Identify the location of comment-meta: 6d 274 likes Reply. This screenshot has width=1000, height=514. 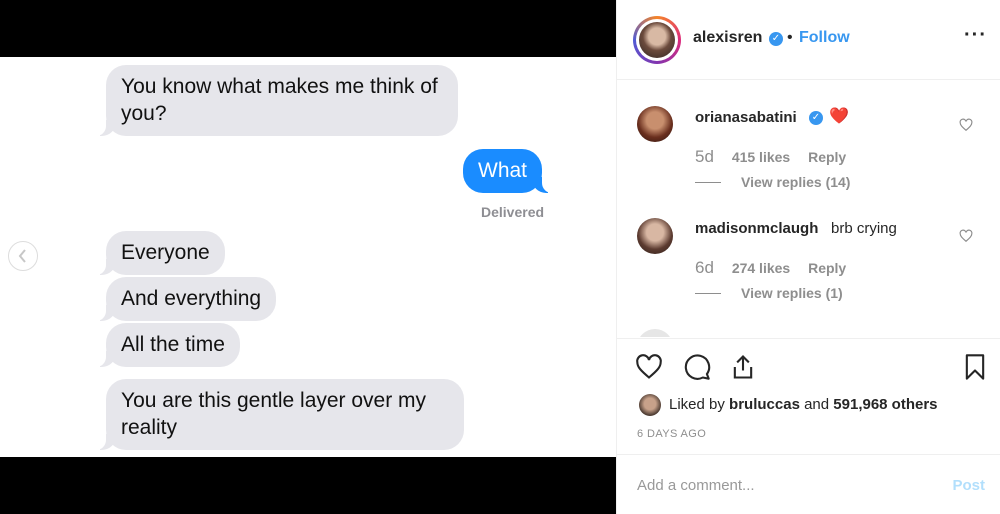
(777, 268).